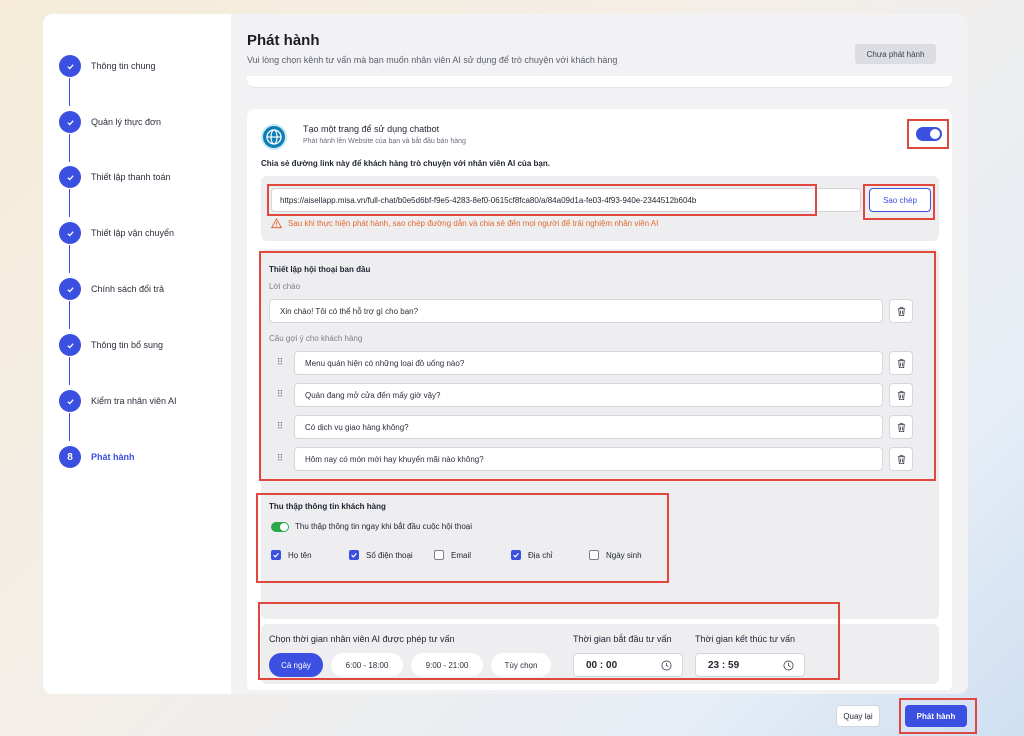  I want to click on step-return-policy: Chính sách đổi trả, so click(111, 289).